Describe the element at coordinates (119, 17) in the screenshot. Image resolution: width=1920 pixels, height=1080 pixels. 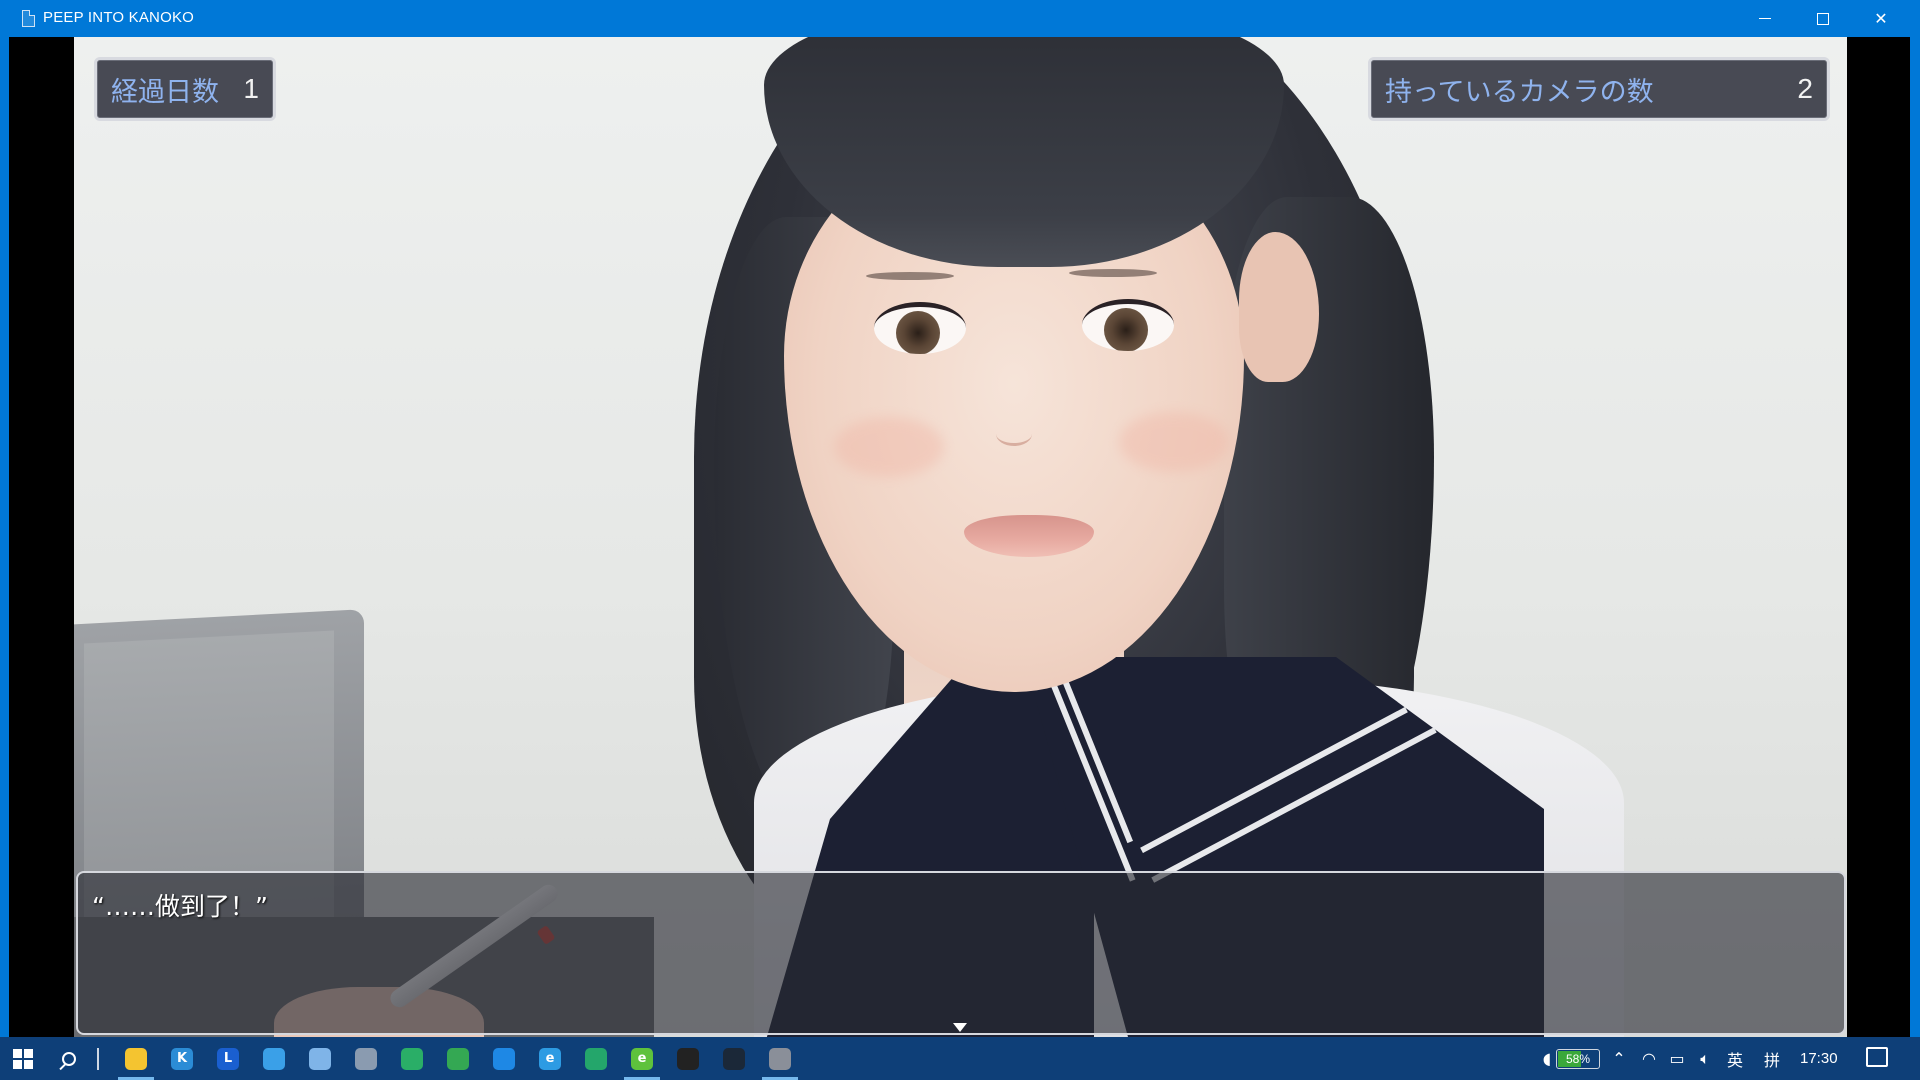
I see `window-title: PEEP INTO KANOKO` at that location.